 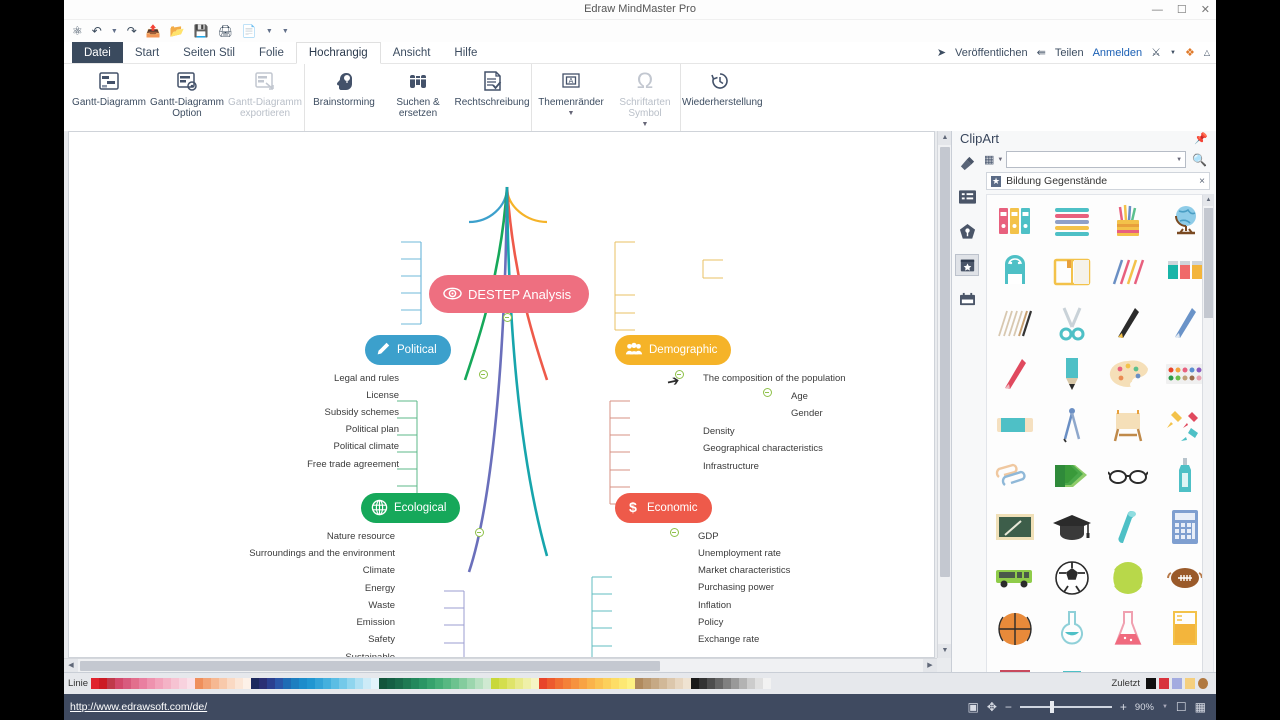 What do you see at coordinates (77, 31) in the screenshot?
I see `app-logo-icon: ⚛` at bounding box center [77, 31].